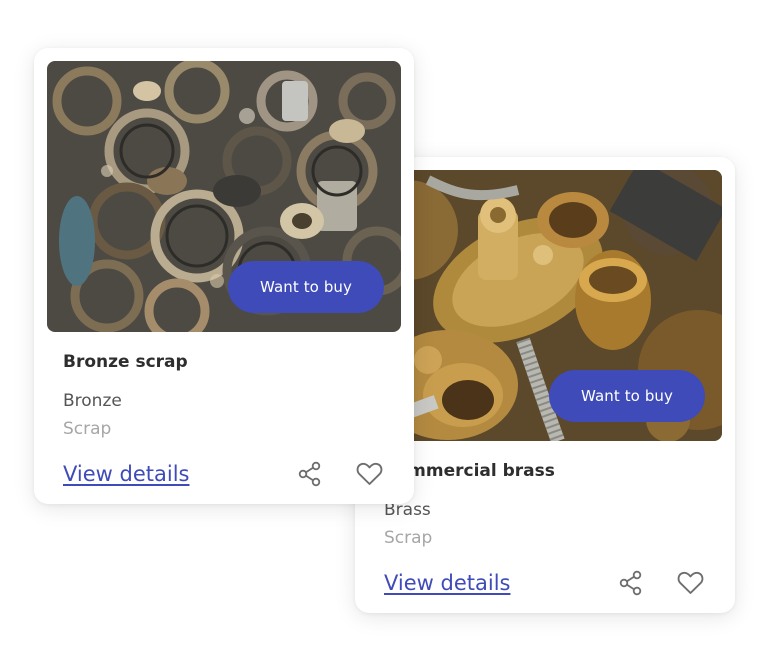 The height and width of the screenshot is (670, 768). Describe the element at coordinates (407, 510) in the screenshot. I see `card-material: Brass` at that location.